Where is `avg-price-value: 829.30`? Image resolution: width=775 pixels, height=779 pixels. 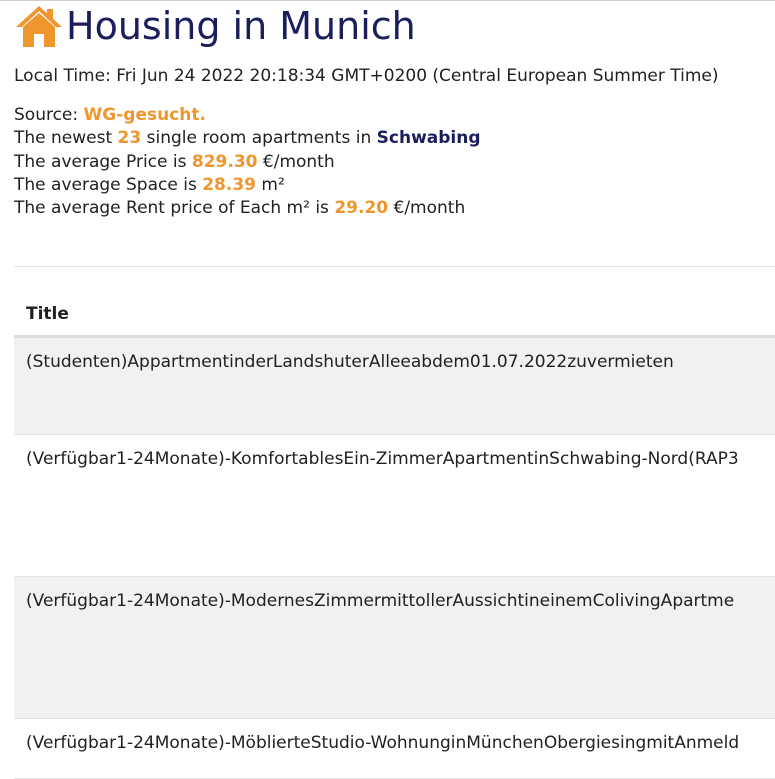 avg-price-value: 829.30 is located at coordinates (224, 161).